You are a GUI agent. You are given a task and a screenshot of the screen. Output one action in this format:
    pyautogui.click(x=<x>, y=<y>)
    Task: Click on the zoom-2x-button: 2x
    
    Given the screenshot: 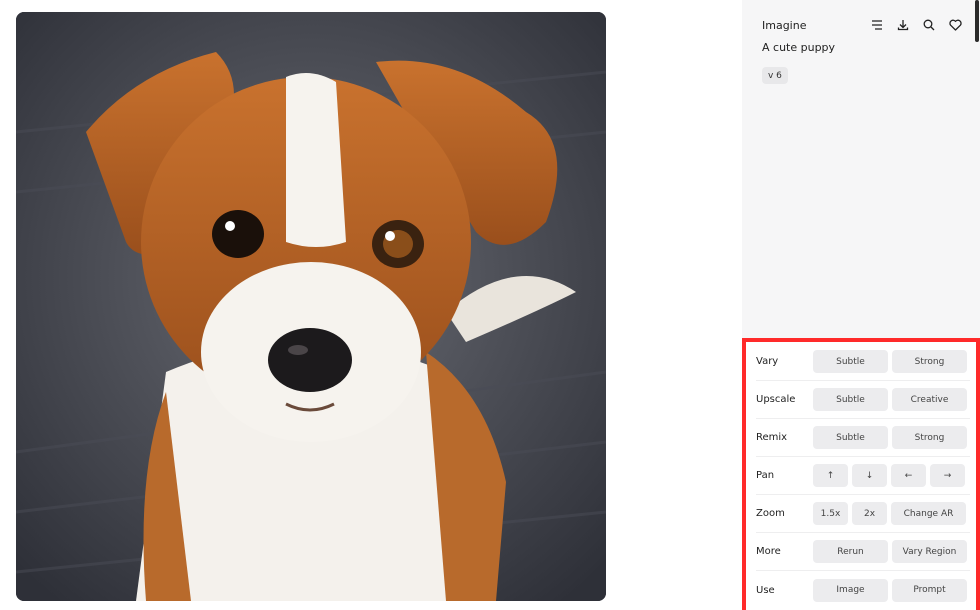 What is the action you would take?
    pyautogui.click(x=869, y=513)
    